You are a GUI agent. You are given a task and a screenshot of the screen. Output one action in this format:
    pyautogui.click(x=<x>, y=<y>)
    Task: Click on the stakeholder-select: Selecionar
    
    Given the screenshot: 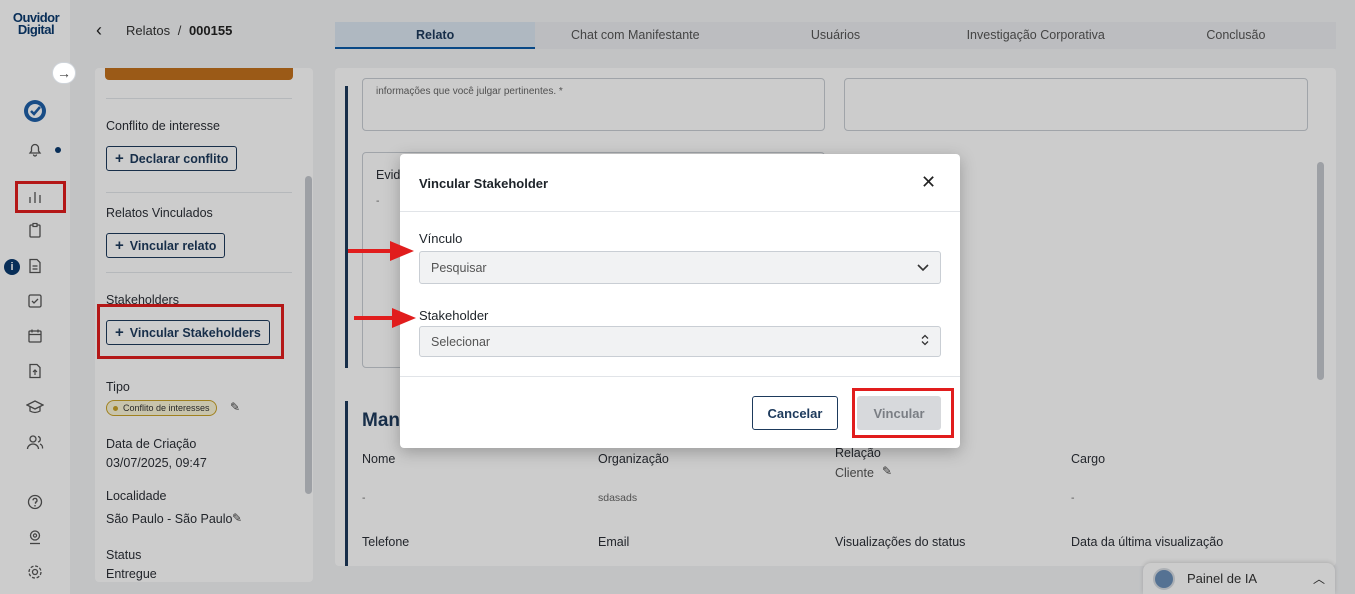 What is the action you would take?
    pyautogui.click(x=680, y=341)
    